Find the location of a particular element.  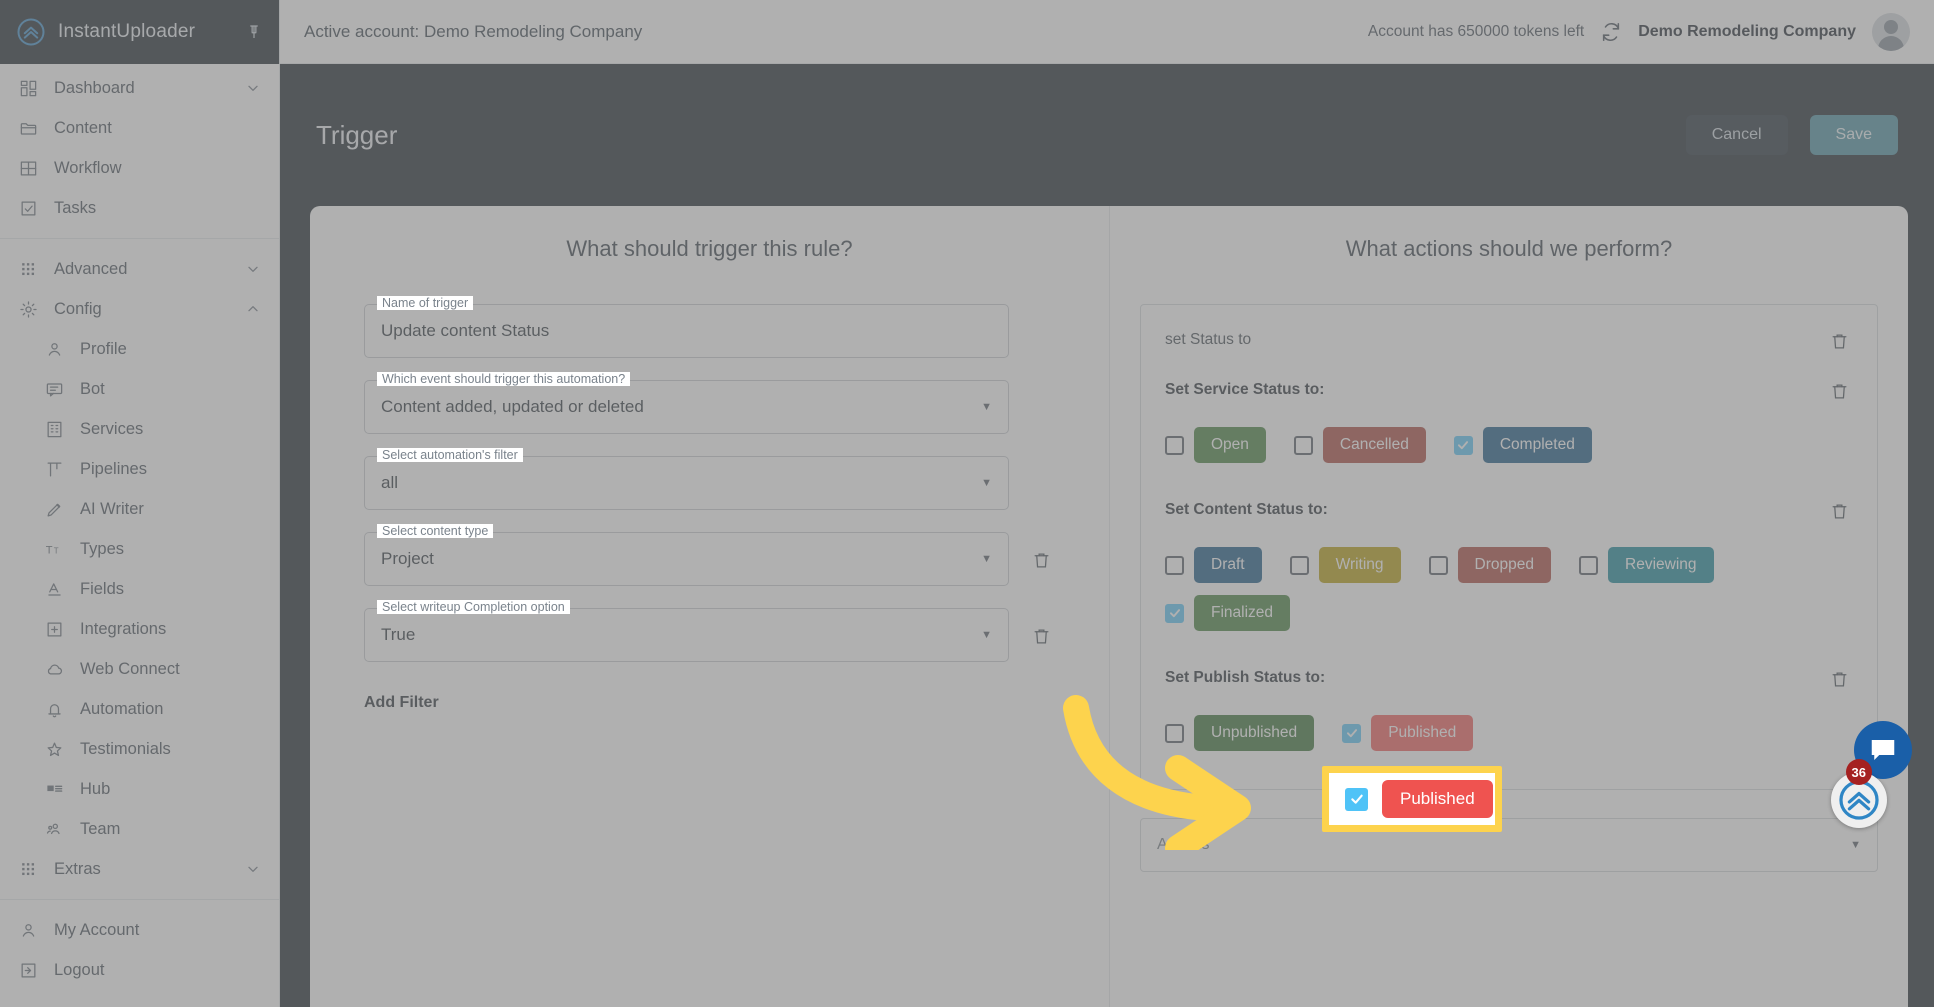

checkbox-finalized is located at coordinates (1174, 613).